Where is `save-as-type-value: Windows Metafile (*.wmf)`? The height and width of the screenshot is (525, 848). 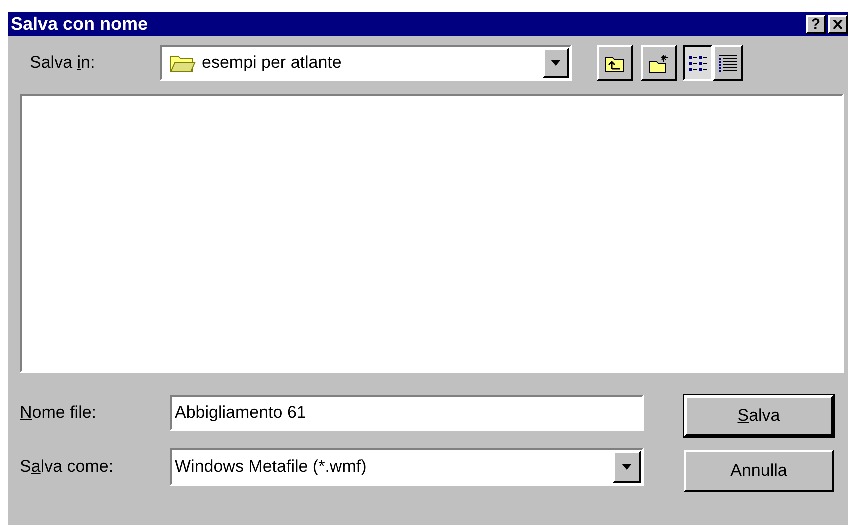 save-as-type-value: Windows Metafile (*.wmf) is located at coordinates (271, 467).